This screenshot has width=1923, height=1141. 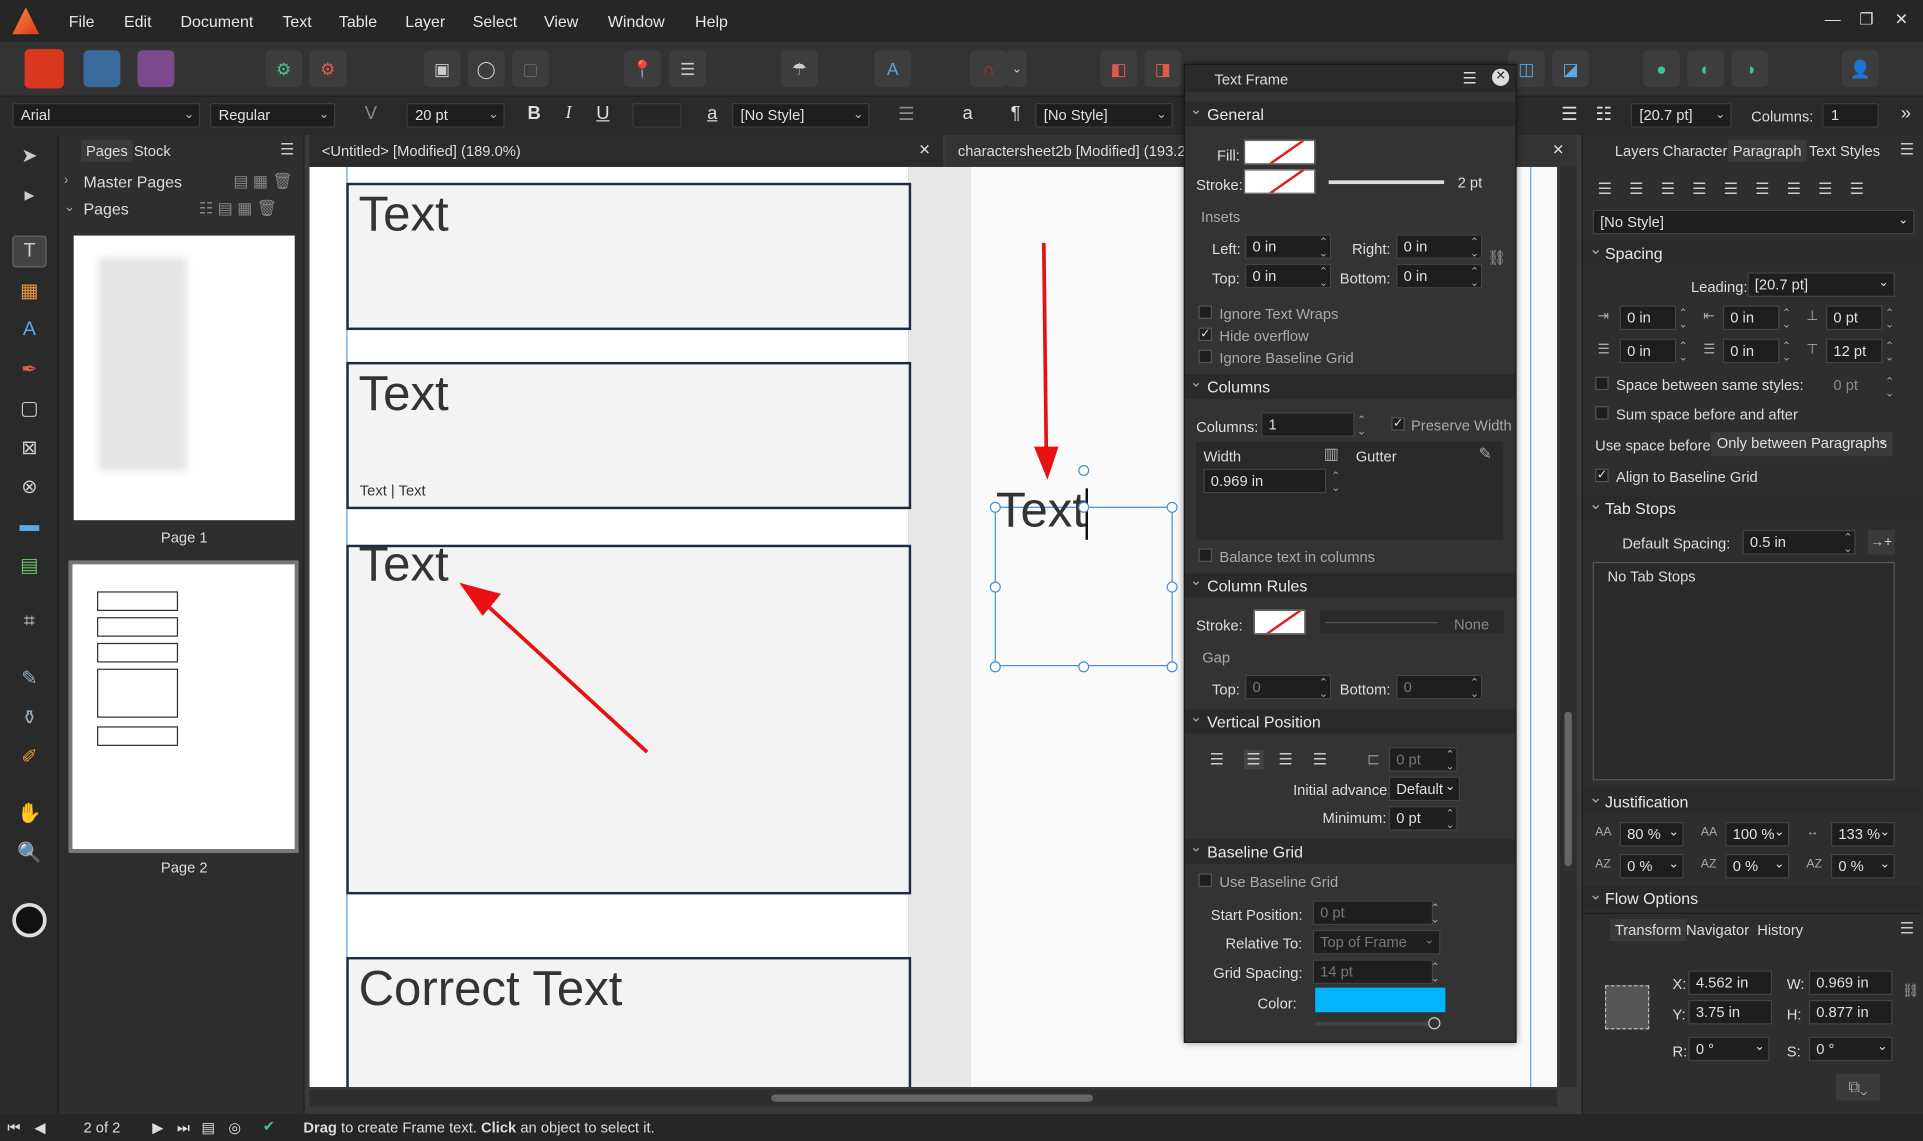 I want to click on scrollbar-thumb, so click(x=1568, y=789).